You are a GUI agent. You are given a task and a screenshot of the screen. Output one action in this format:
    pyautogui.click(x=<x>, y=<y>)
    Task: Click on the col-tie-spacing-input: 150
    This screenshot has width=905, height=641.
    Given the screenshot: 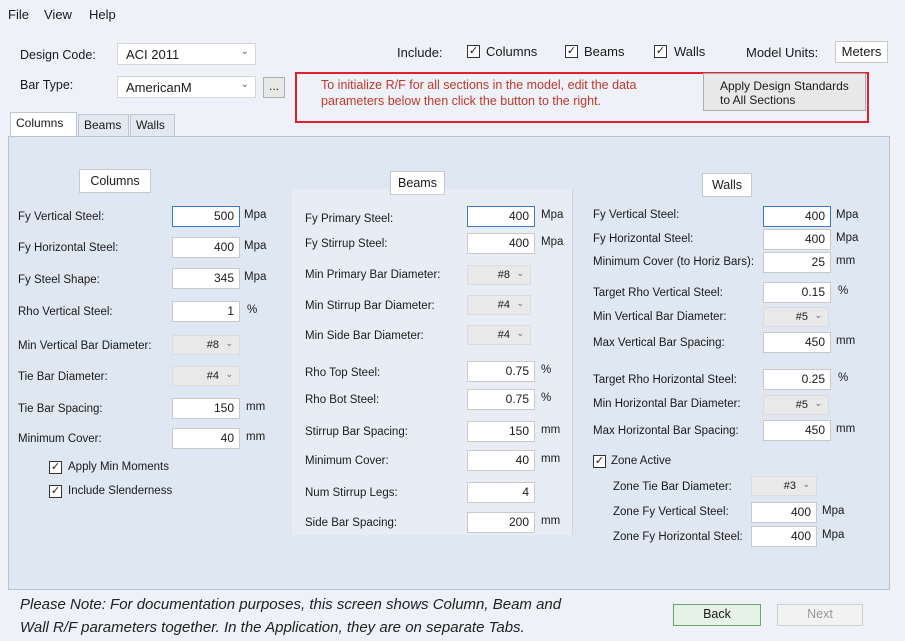 What is the action you would take?
    pyautogui.click(x=206, y=408)
    